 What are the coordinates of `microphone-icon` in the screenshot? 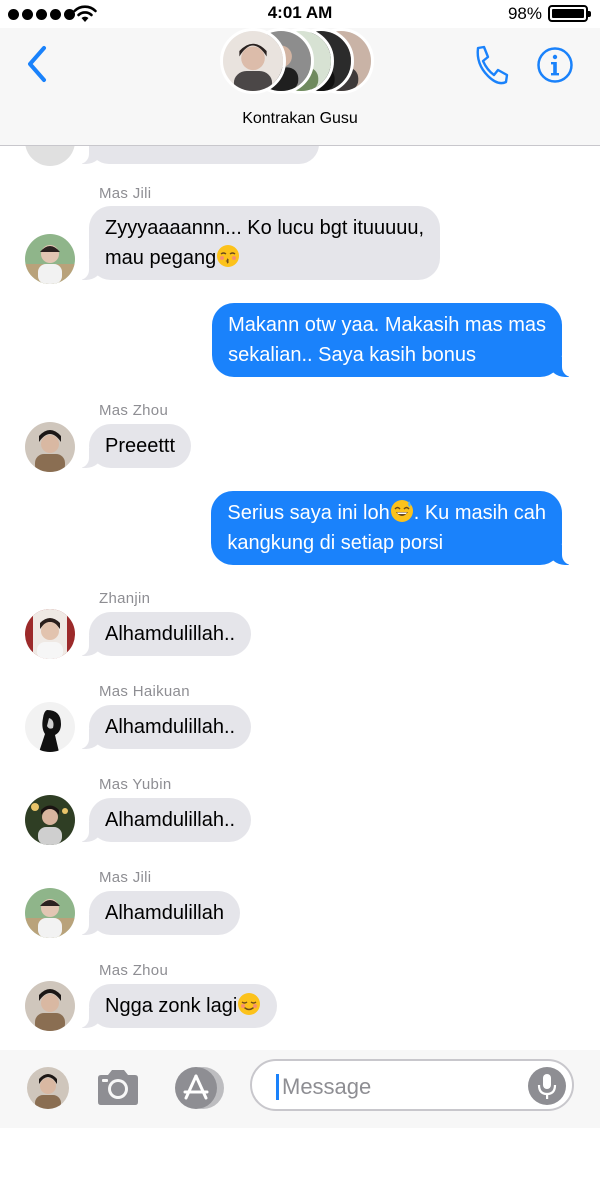 It's located at (547, 1086).